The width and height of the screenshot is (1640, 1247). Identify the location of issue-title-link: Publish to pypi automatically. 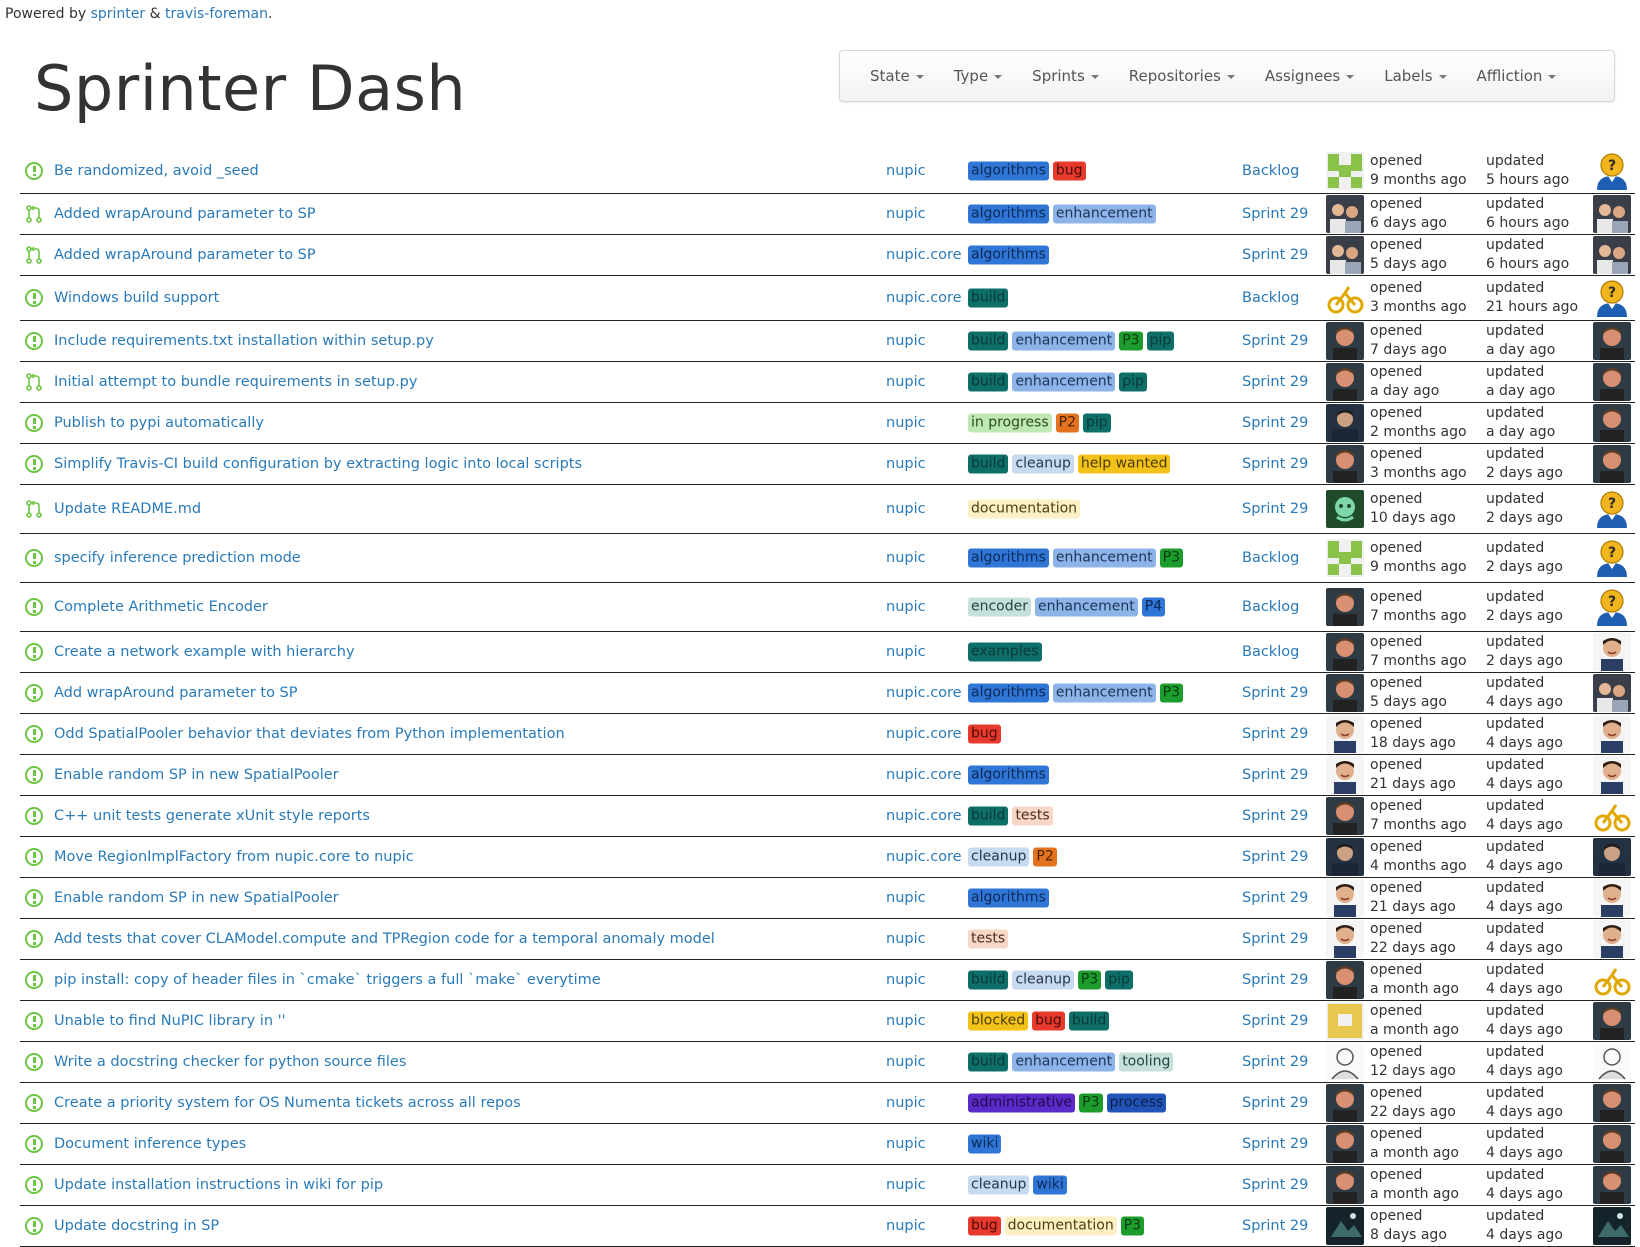
(159, 423).